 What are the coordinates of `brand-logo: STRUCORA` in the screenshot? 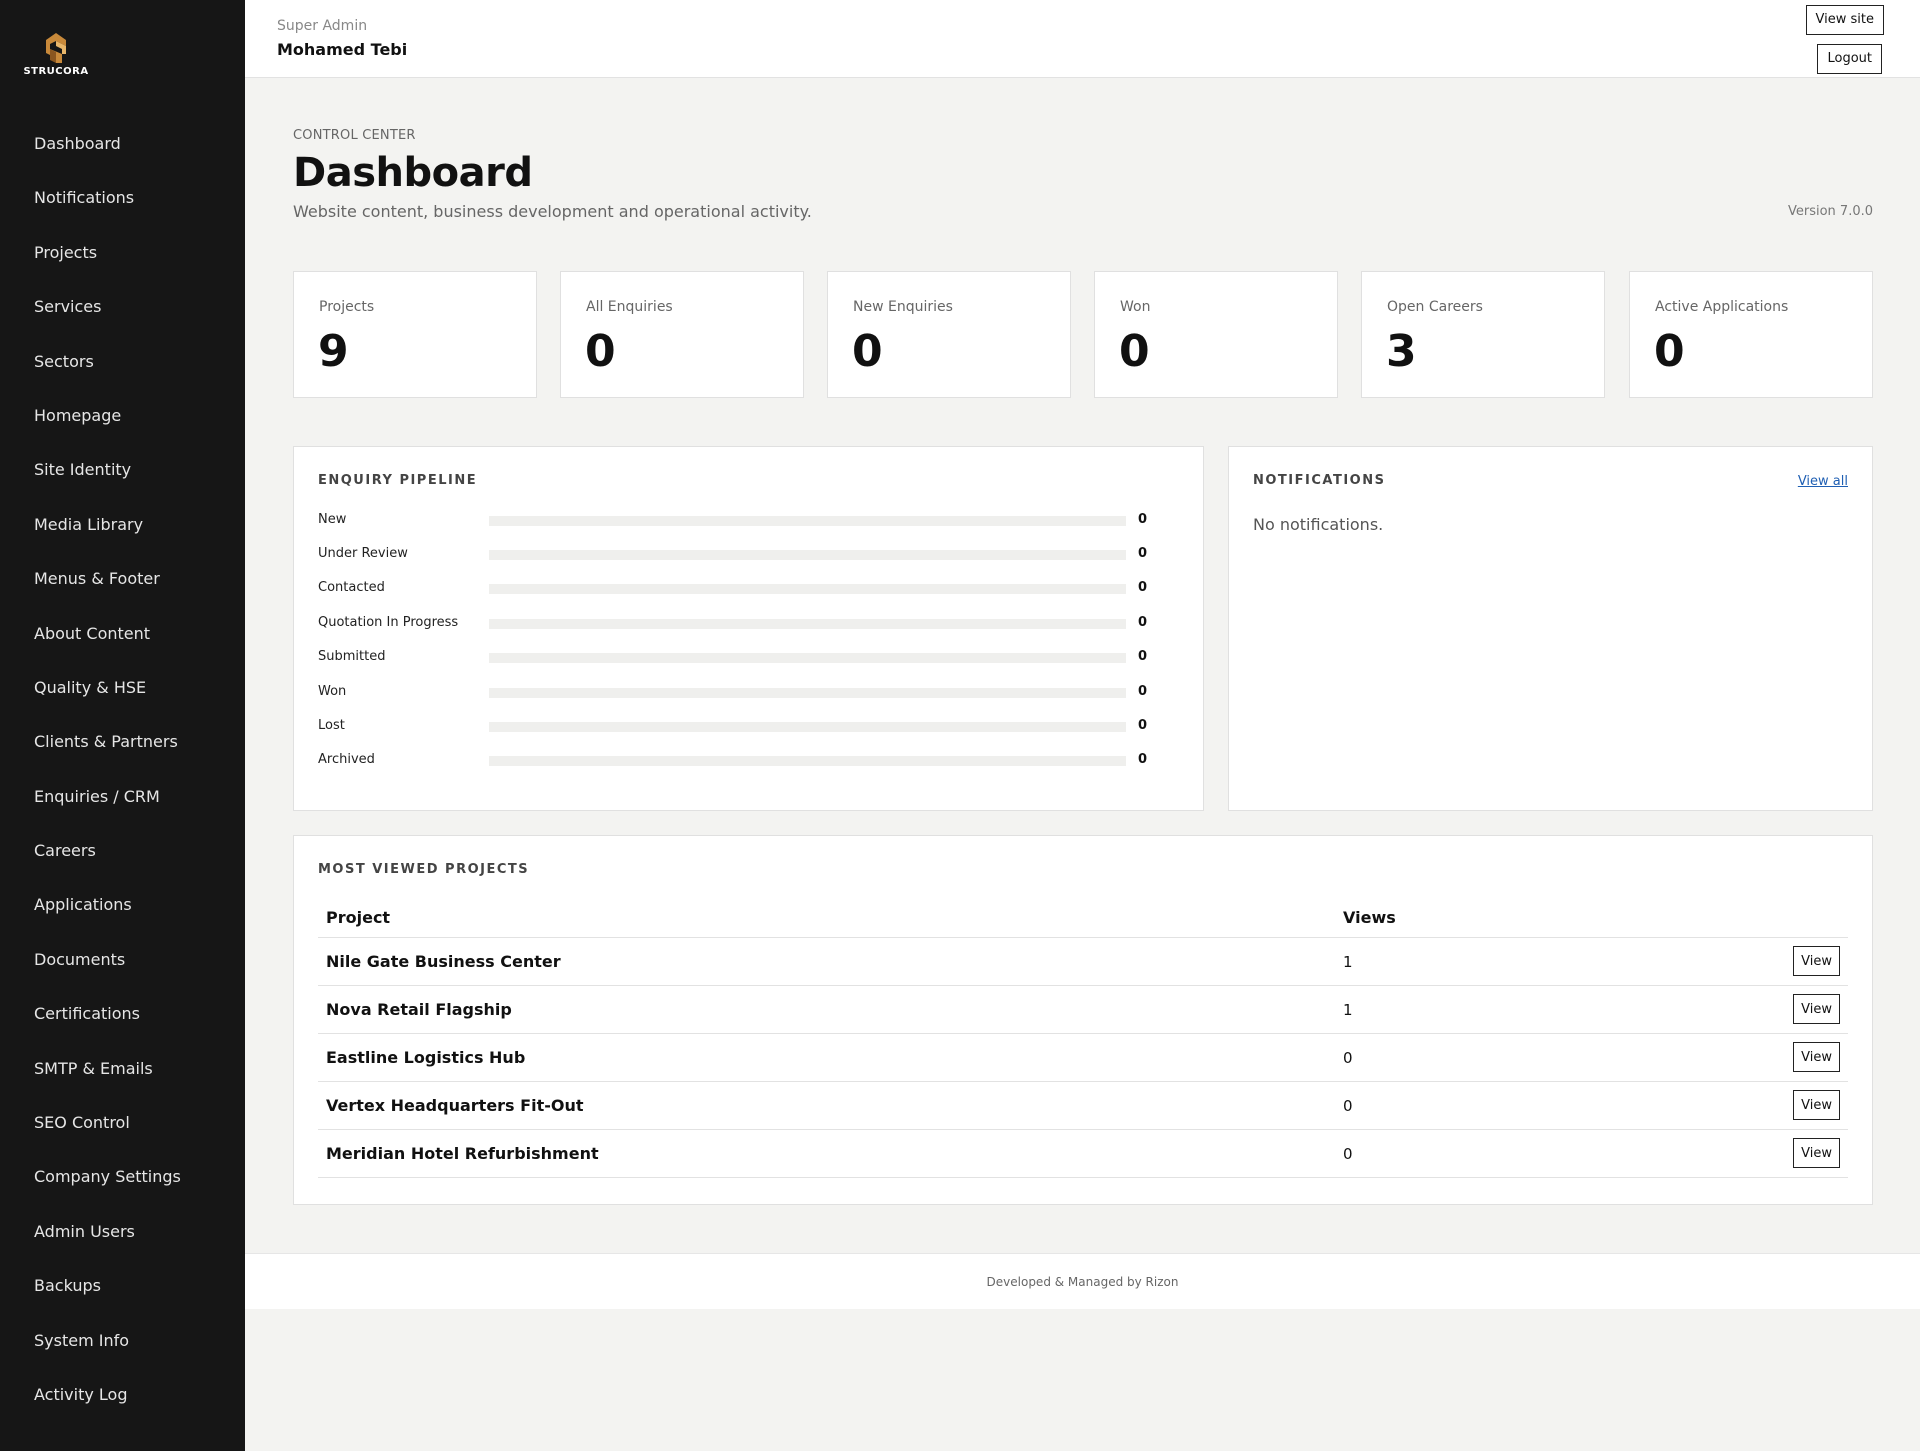 It's located at (56, 56).